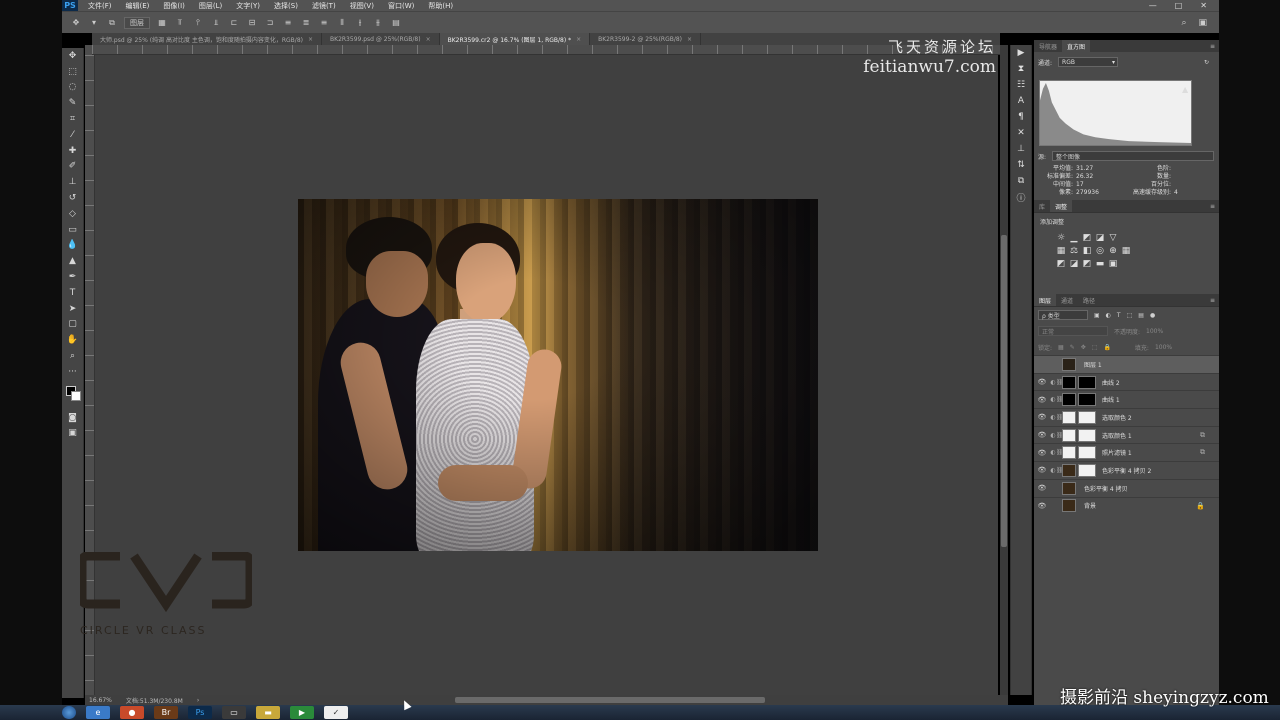  I want to click on document-tab: BK2R3599-2 @ 25%(RGB/8) ×, so click(646, 39).